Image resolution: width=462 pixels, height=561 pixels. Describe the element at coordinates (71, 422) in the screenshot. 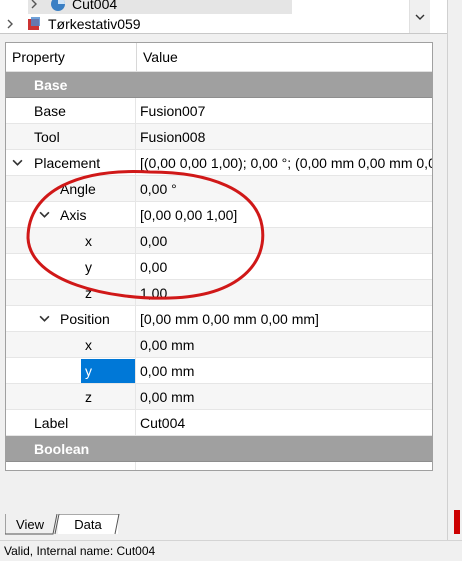

I see `property-name: Label` at that location.